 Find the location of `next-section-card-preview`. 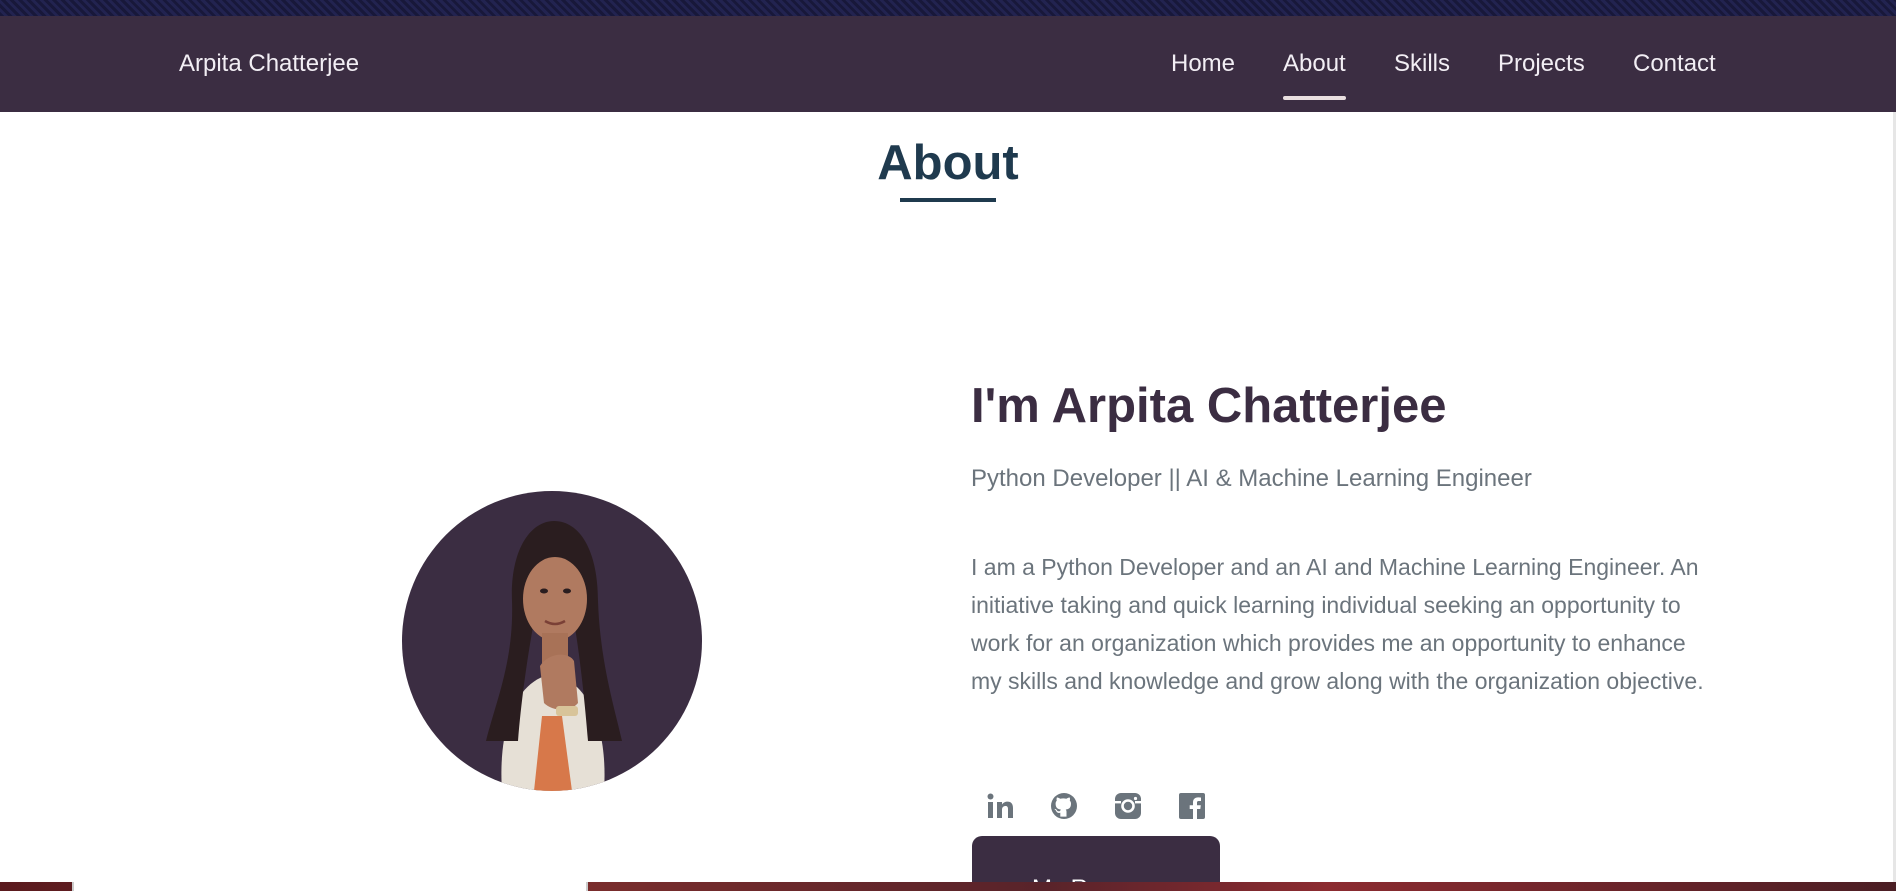

next-section-card-preview is located at coordinates (330, 886).